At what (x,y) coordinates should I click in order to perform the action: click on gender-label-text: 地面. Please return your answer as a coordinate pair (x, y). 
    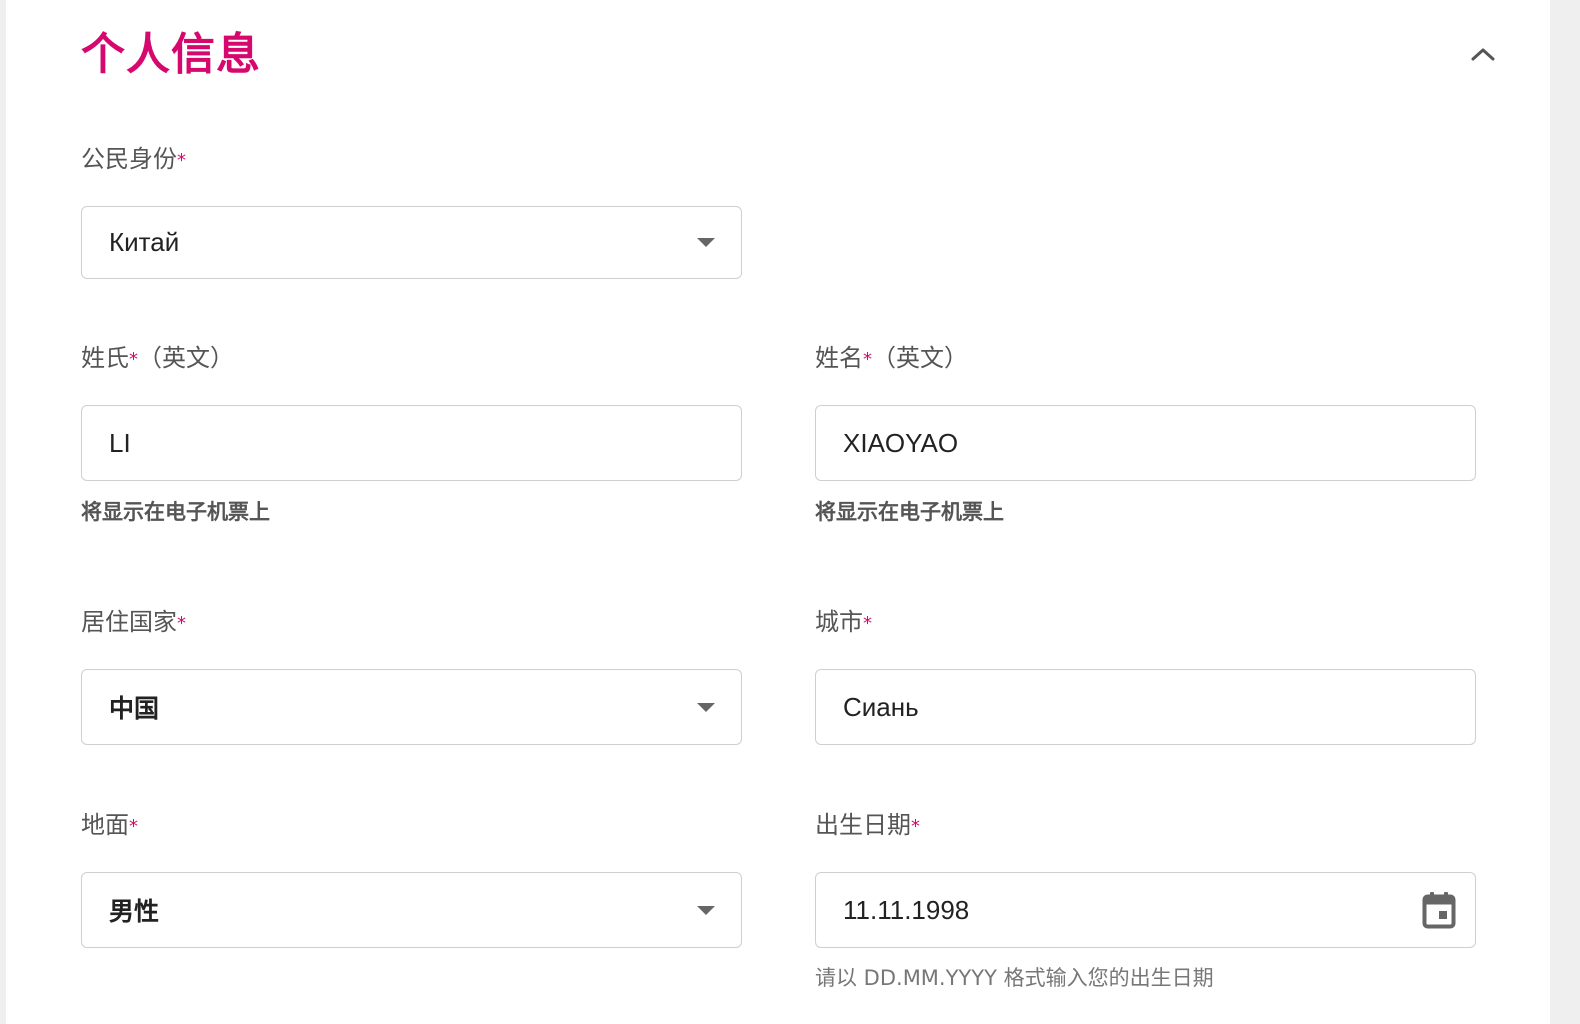
    Looking at the image, I should click on (105, 825).